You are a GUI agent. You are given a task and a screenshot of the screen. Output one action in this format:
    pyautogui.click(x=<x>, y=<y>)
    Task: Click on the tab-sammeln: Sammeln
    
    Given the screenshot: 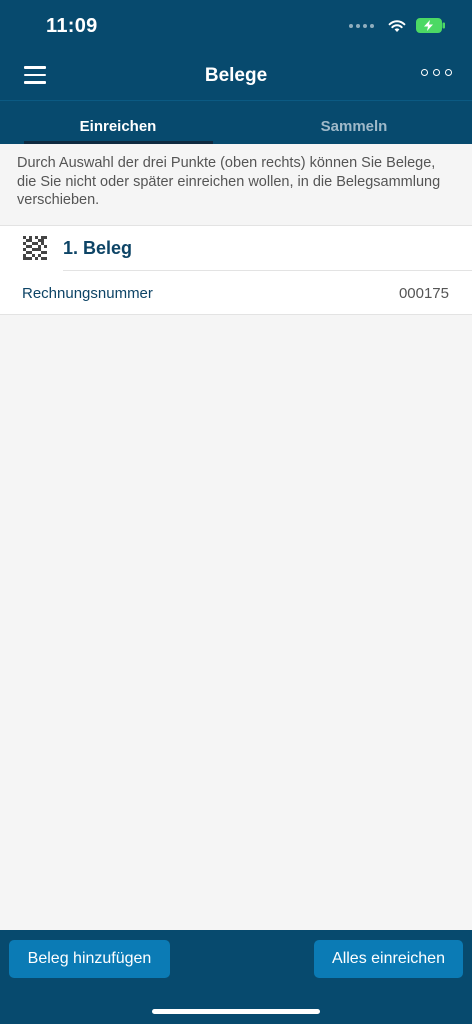 What is the action you would take?
    pyautogui.click(x=354, y=123)
    